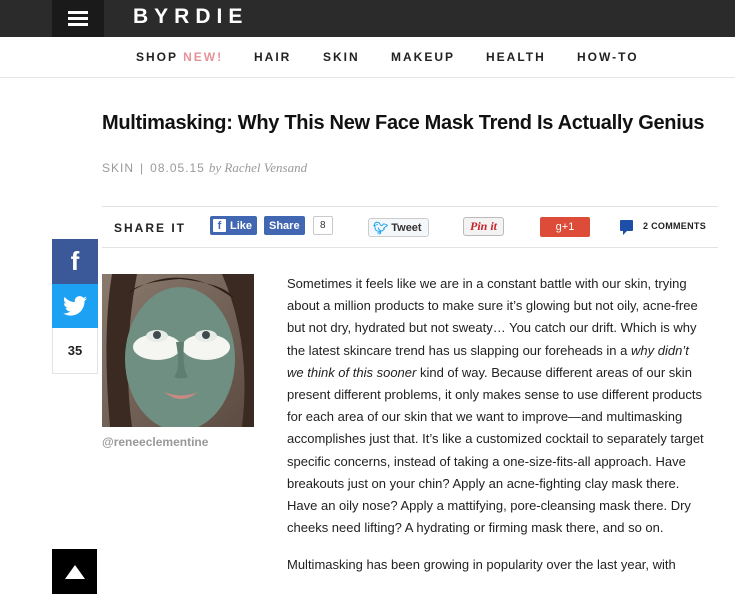  I want to click on site-logo: BYRDIE, so click(190, 17).